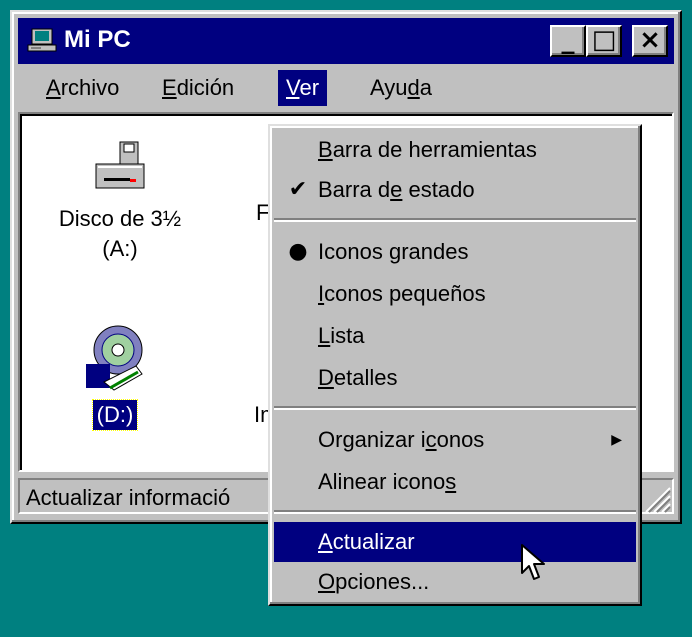 This screenshot has width=692, height=637. What do you see at coordinates (656, 498) in the screenshot?
I see `resize-grip-icon` at bounding box center [656, 498].